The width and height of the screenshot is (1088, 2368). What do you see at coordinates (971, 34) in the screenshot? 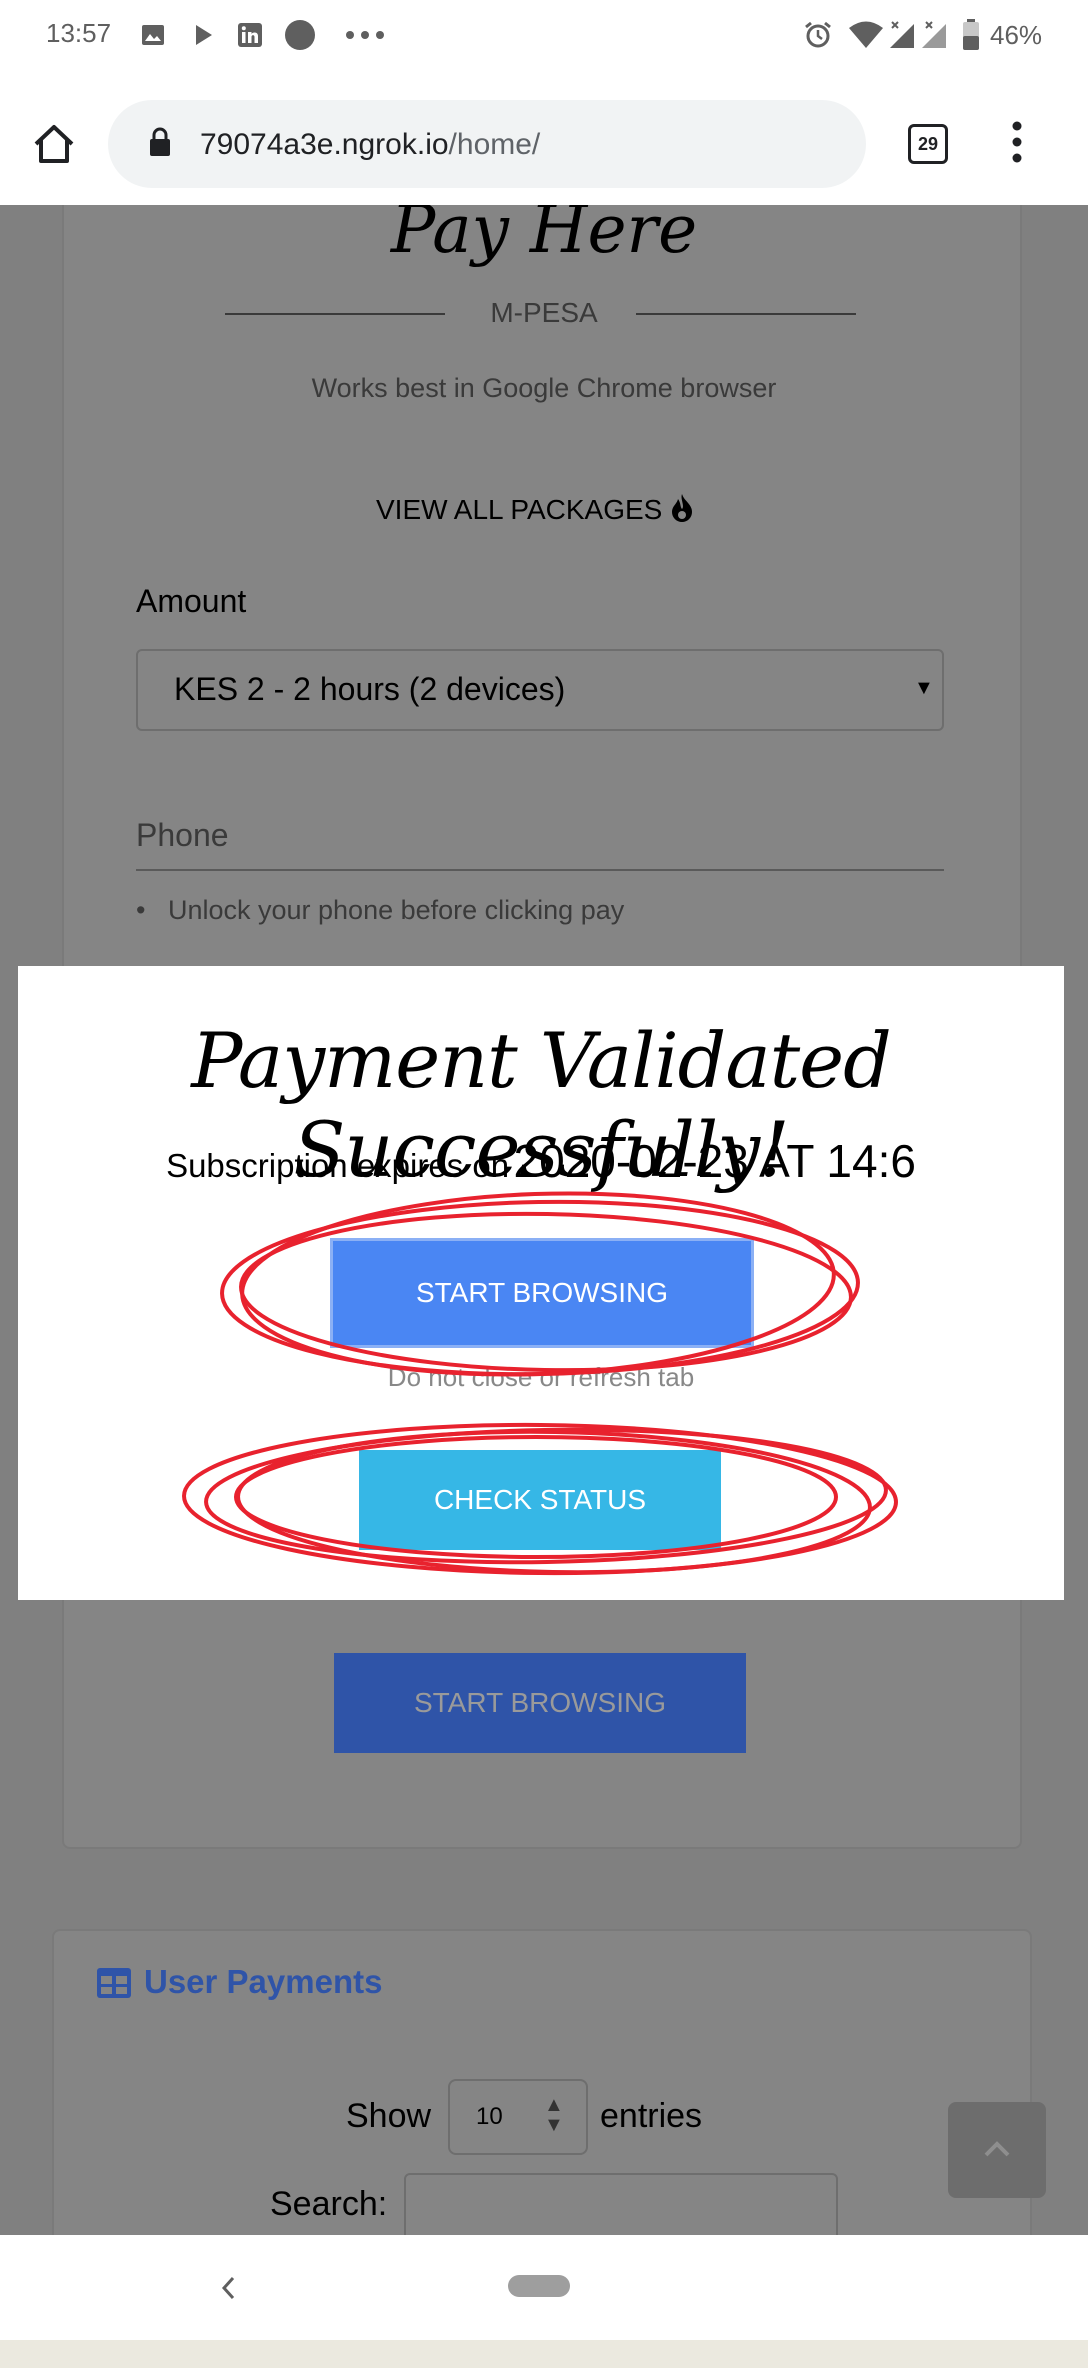
I see `battery-icon` at bounding box center [971, 34].